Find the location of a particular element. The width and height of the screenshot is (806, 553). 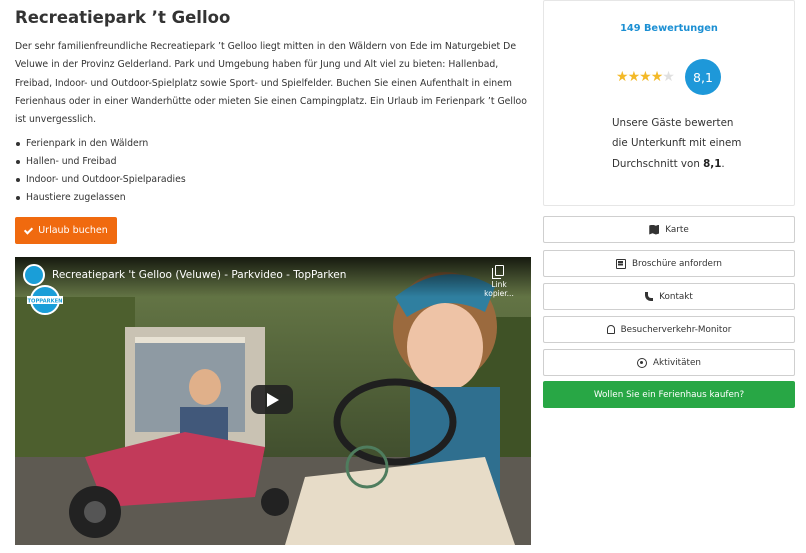

star-rating: ★★★★★ is located at coordinates (645, 77).